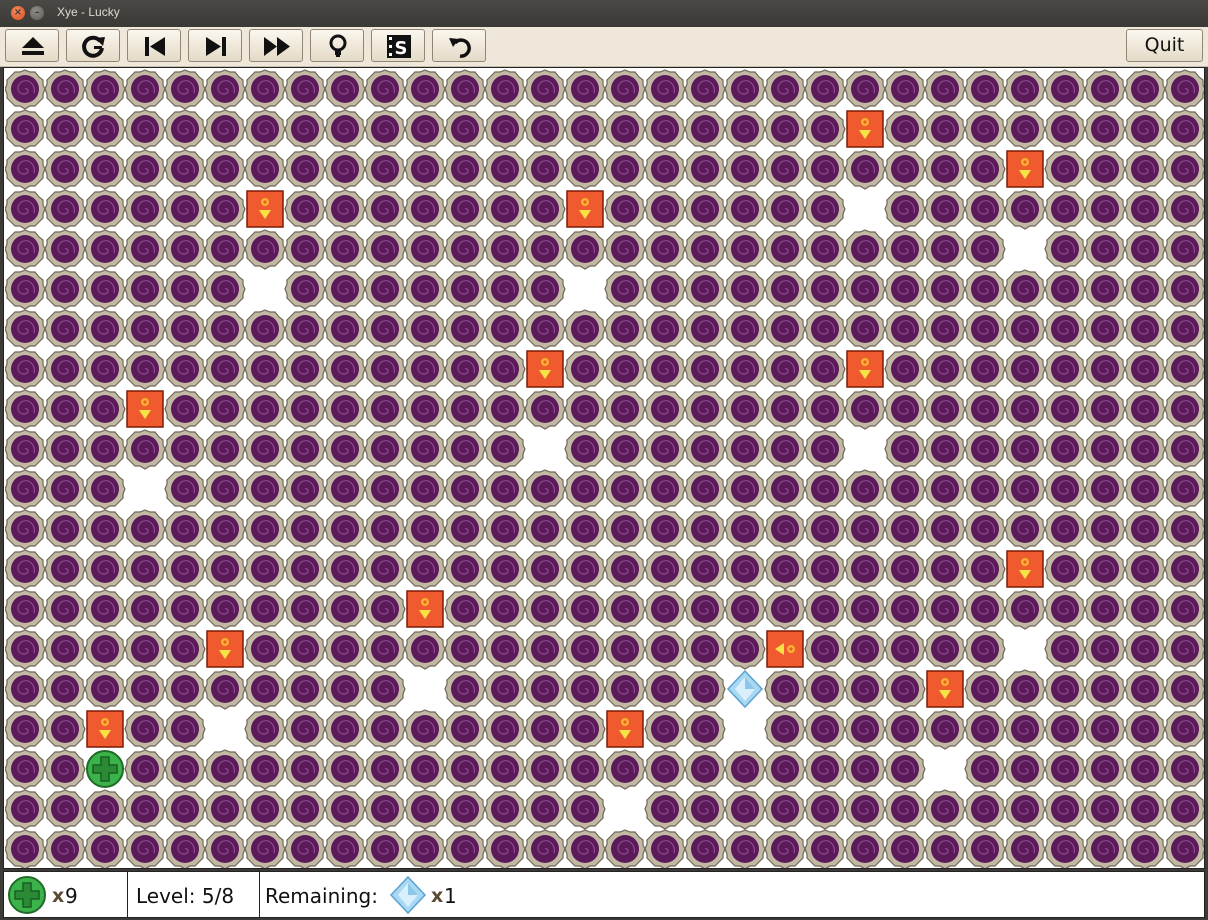 The image size is (1208, 920). What do you see at coordinates (154, 45) in the screenshot?
I see `previous-level-button` at bounding box center [154, 45].